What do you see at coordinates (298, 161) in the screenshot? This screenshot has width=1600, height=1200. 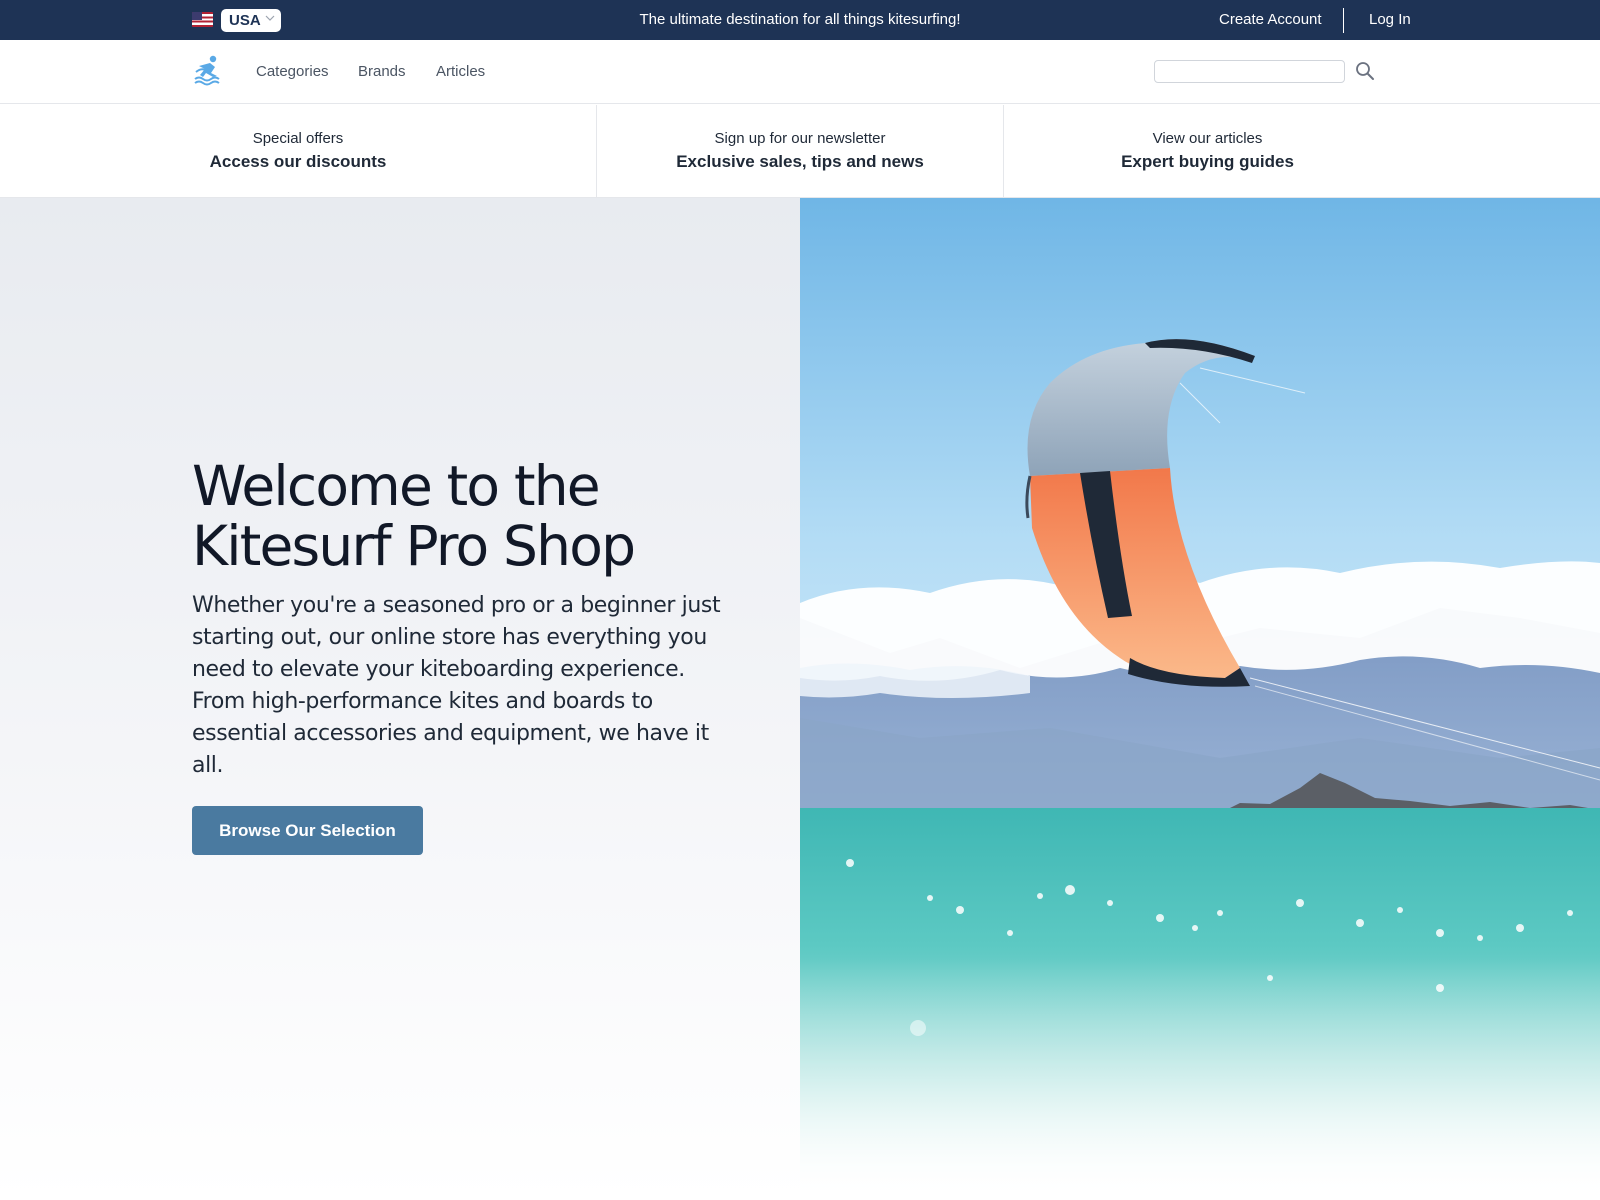 I see `promo-title: Access our discounts` at bounding box center [298, 161].